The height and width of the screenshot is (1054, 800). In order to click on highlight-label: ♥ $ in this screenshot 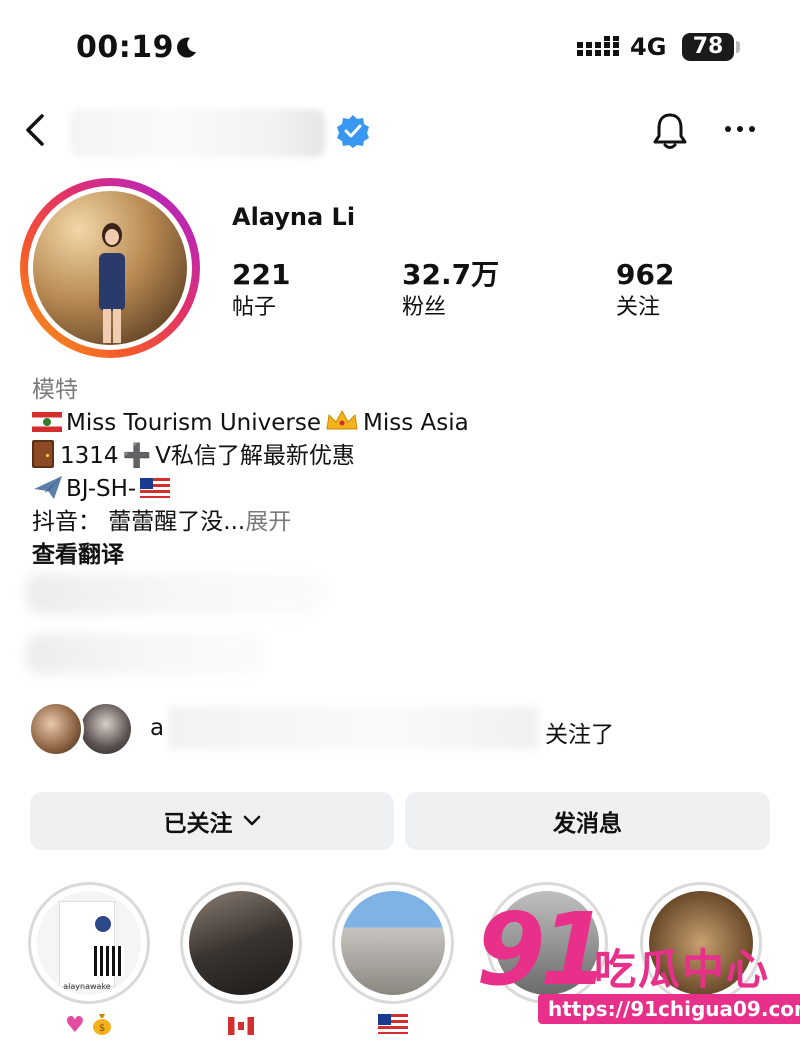, I will do `click(89, 1025)`.